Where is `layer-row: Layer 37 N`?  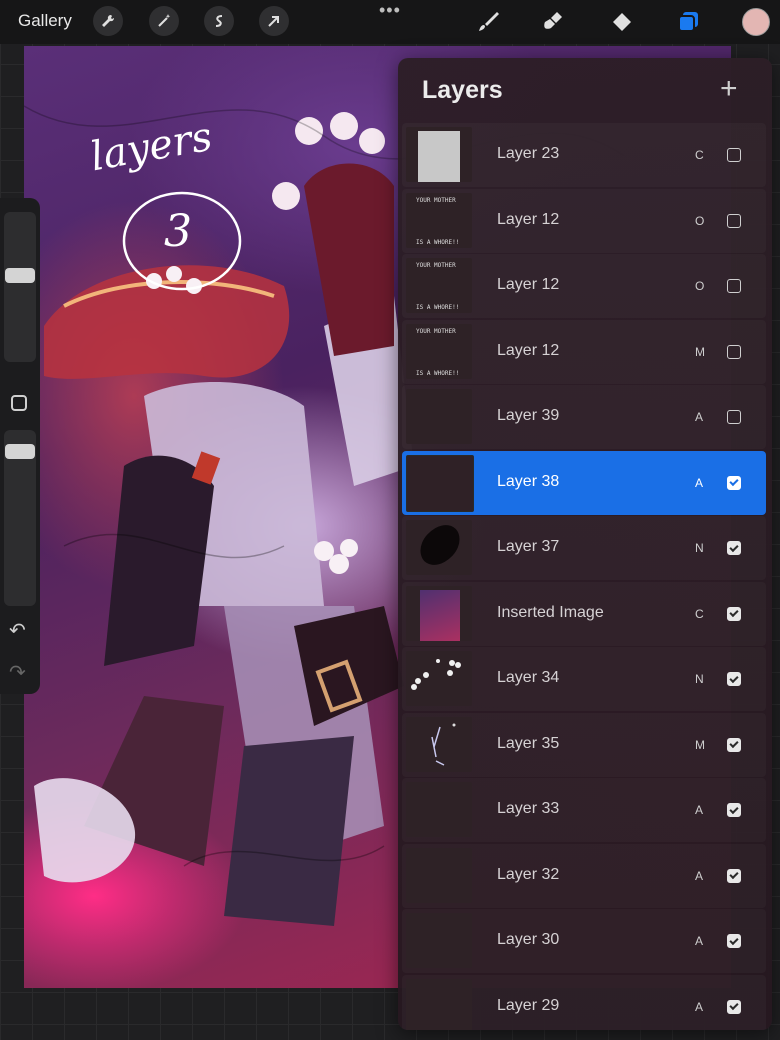
layer-row: Layer 37 N is located at coordinates (584, 548).